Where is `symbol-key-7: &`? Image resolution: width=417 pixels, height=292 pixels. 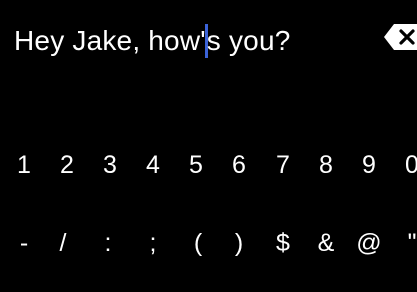 symbol-key-7: & is located at coordinates (326, 243).